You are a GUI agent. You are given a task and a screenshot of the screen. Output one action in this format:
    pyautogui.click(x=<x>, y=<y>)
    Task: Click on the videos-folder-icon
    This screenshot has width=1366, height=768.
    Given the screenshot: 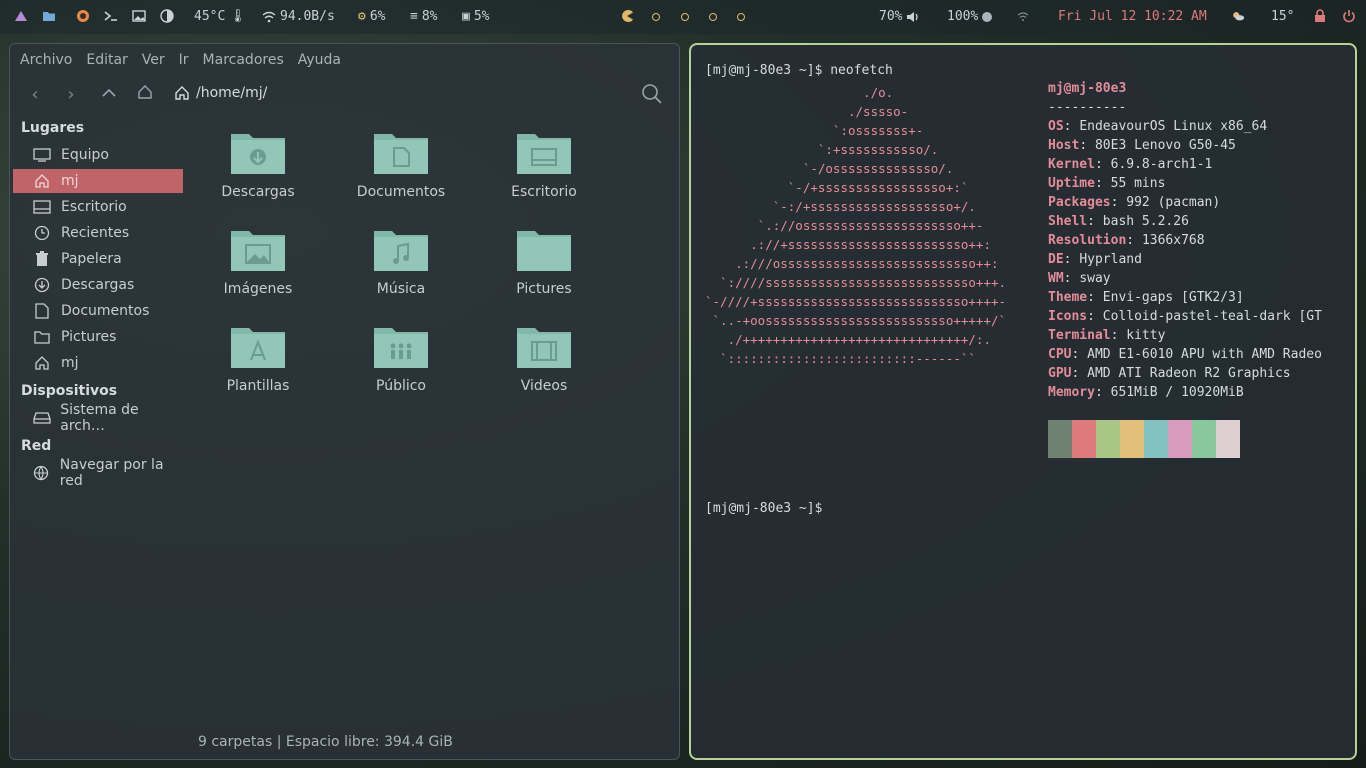 What is the action you would take?
    pyautogui.click(x=544, y=347)
    